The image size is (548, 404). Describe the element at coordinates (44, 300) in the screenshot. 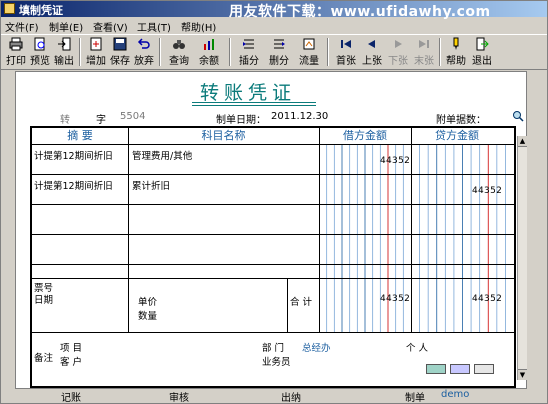

I see `bill-date-label: 日期` at that location.